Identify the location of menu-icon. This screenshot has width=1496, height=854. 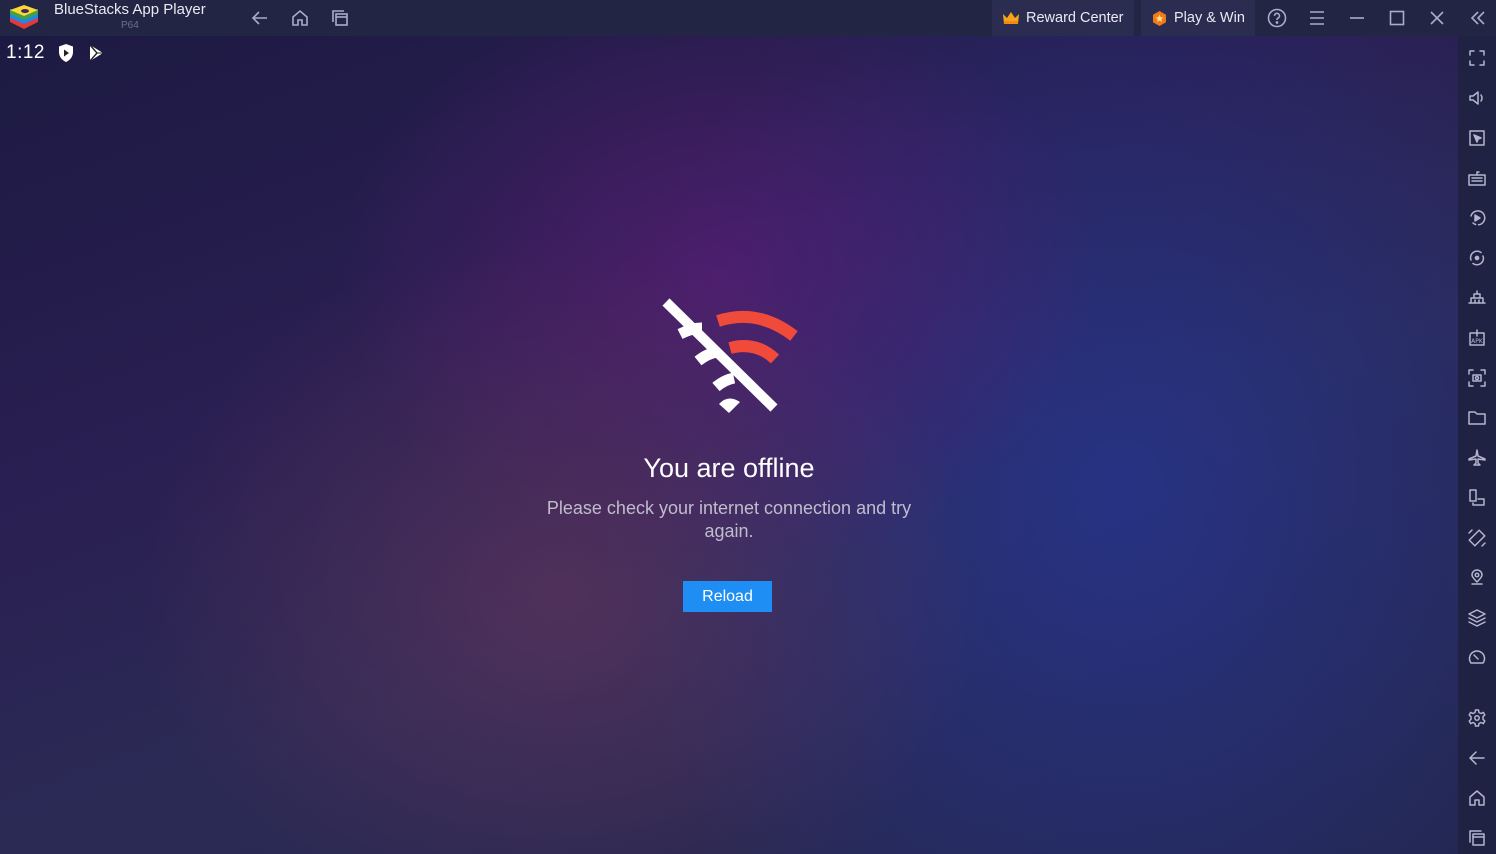
(1317, 18).